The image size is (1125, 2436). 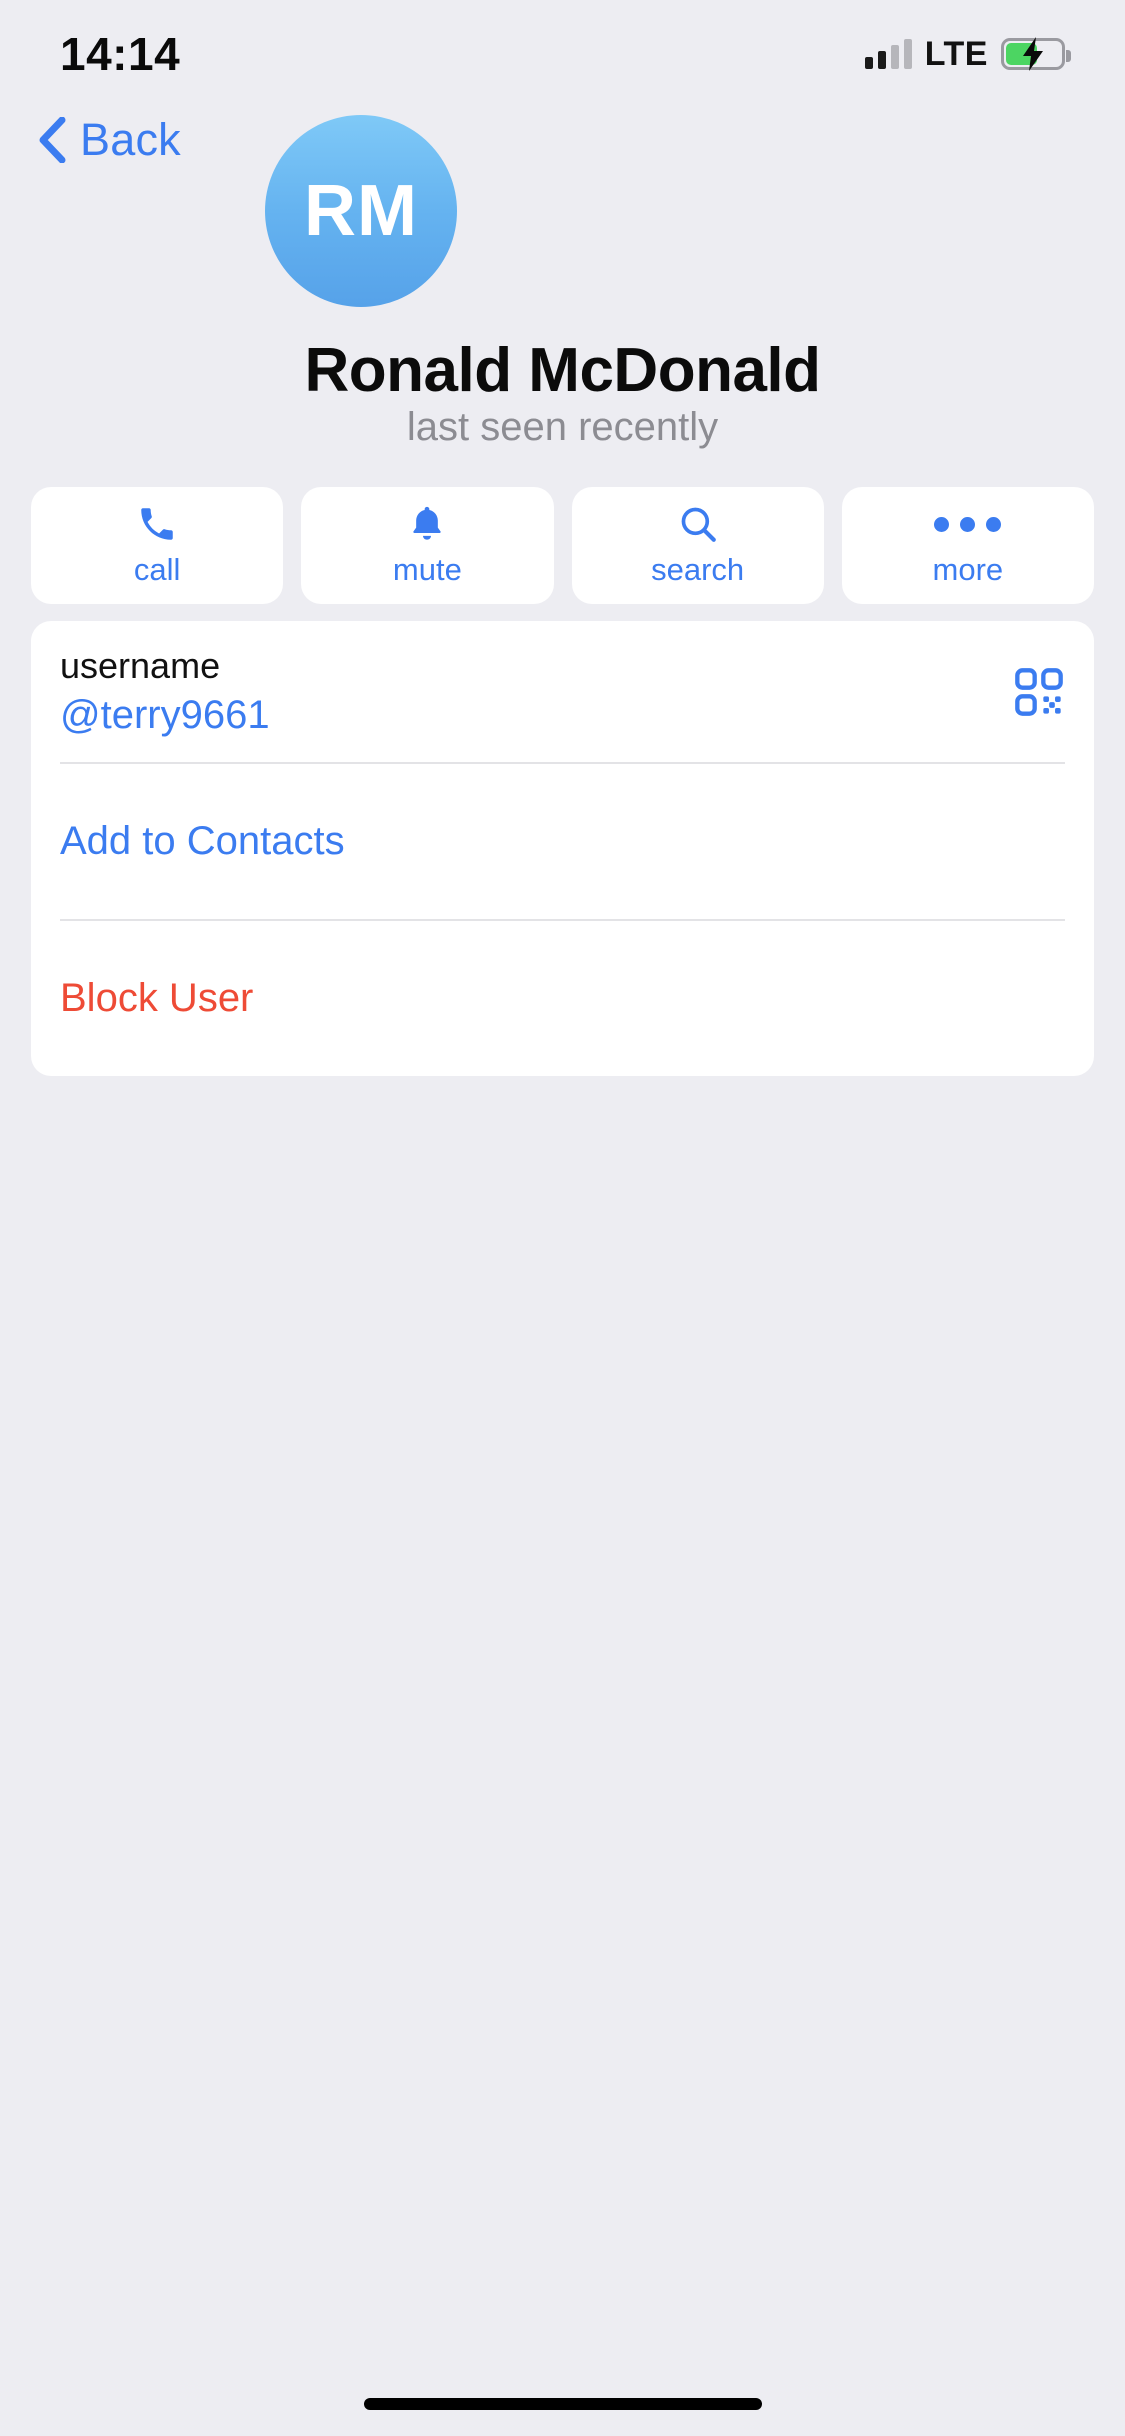 I want to click on search-button: search, so click(x=697, y=545).